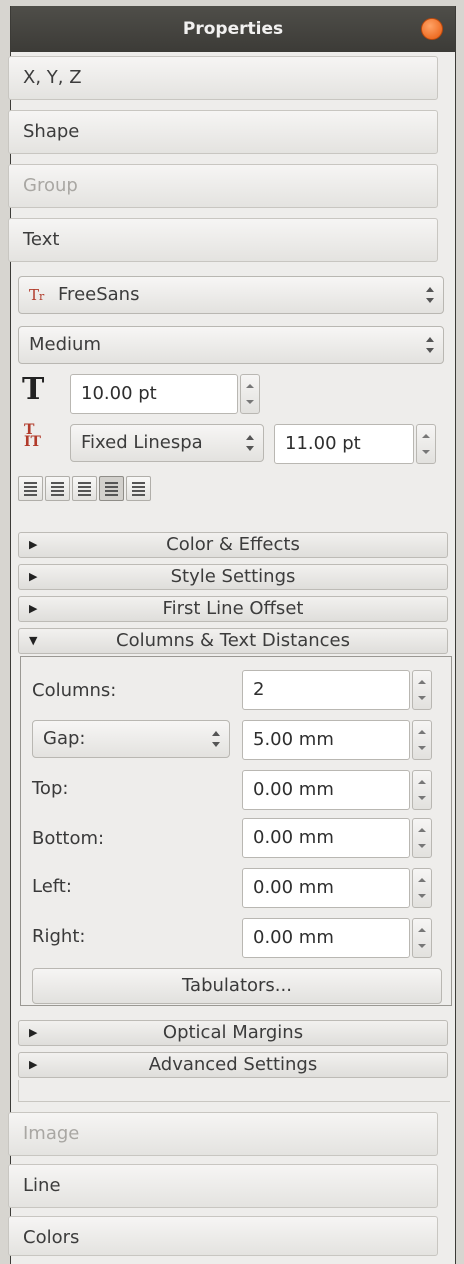 This screenshot has height=1264, width=464. I want to click on section-text-button: Text, so click(223, 240).